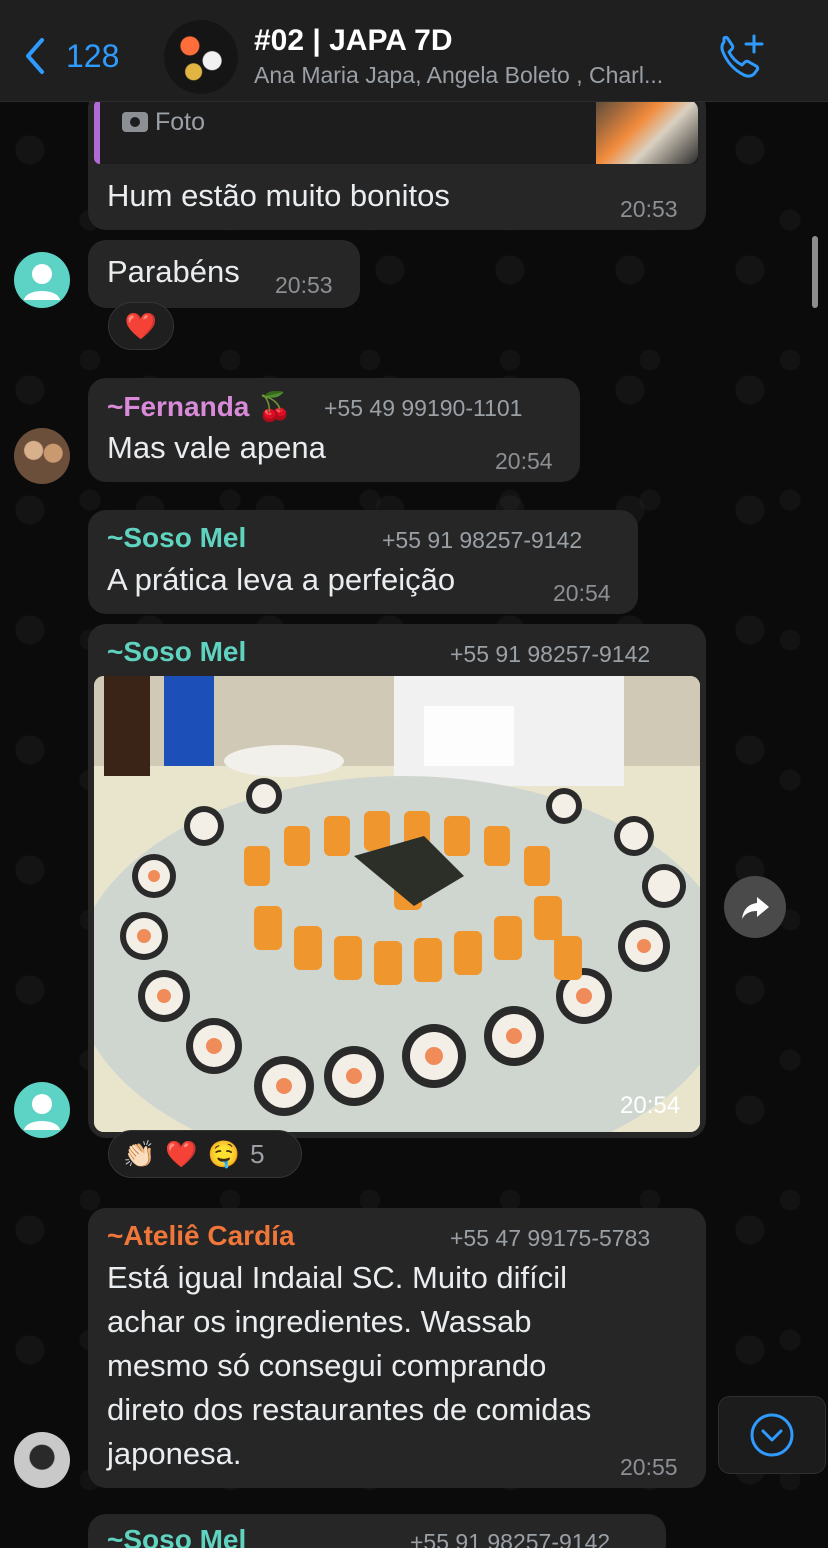  I want to click on scroll-to-bottom-button, so click(772, 1435).